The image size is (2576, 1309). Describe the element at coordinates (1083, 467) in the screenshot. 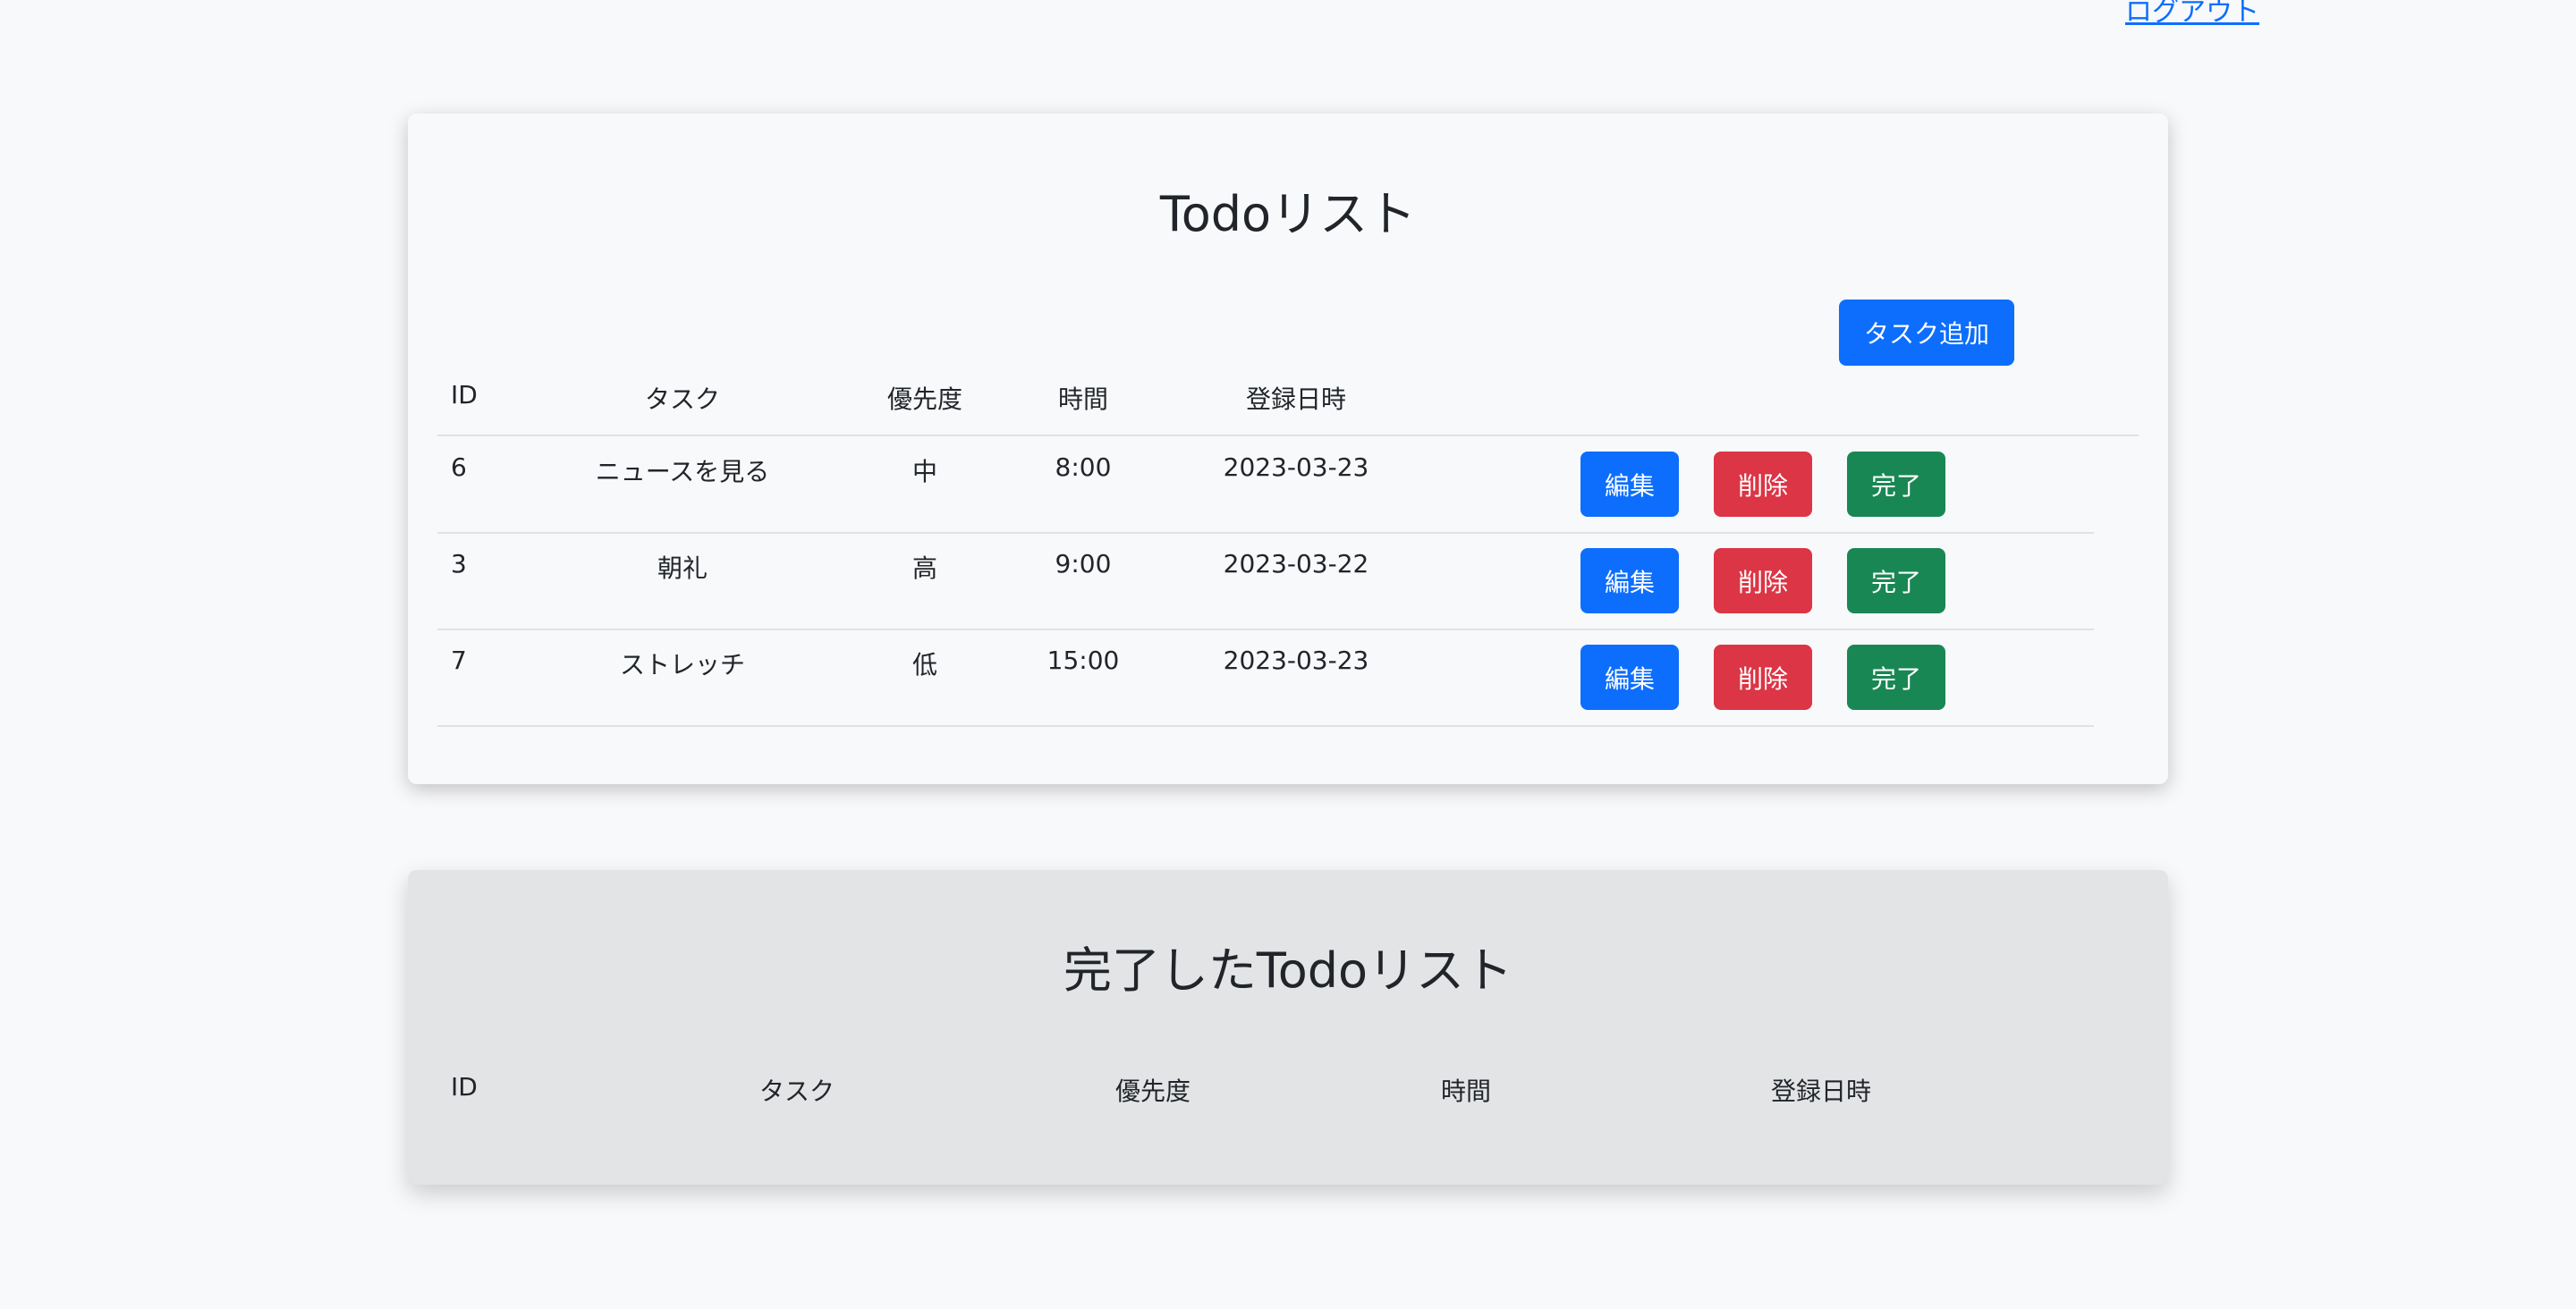

I see `row-time: 8:00` at that location.